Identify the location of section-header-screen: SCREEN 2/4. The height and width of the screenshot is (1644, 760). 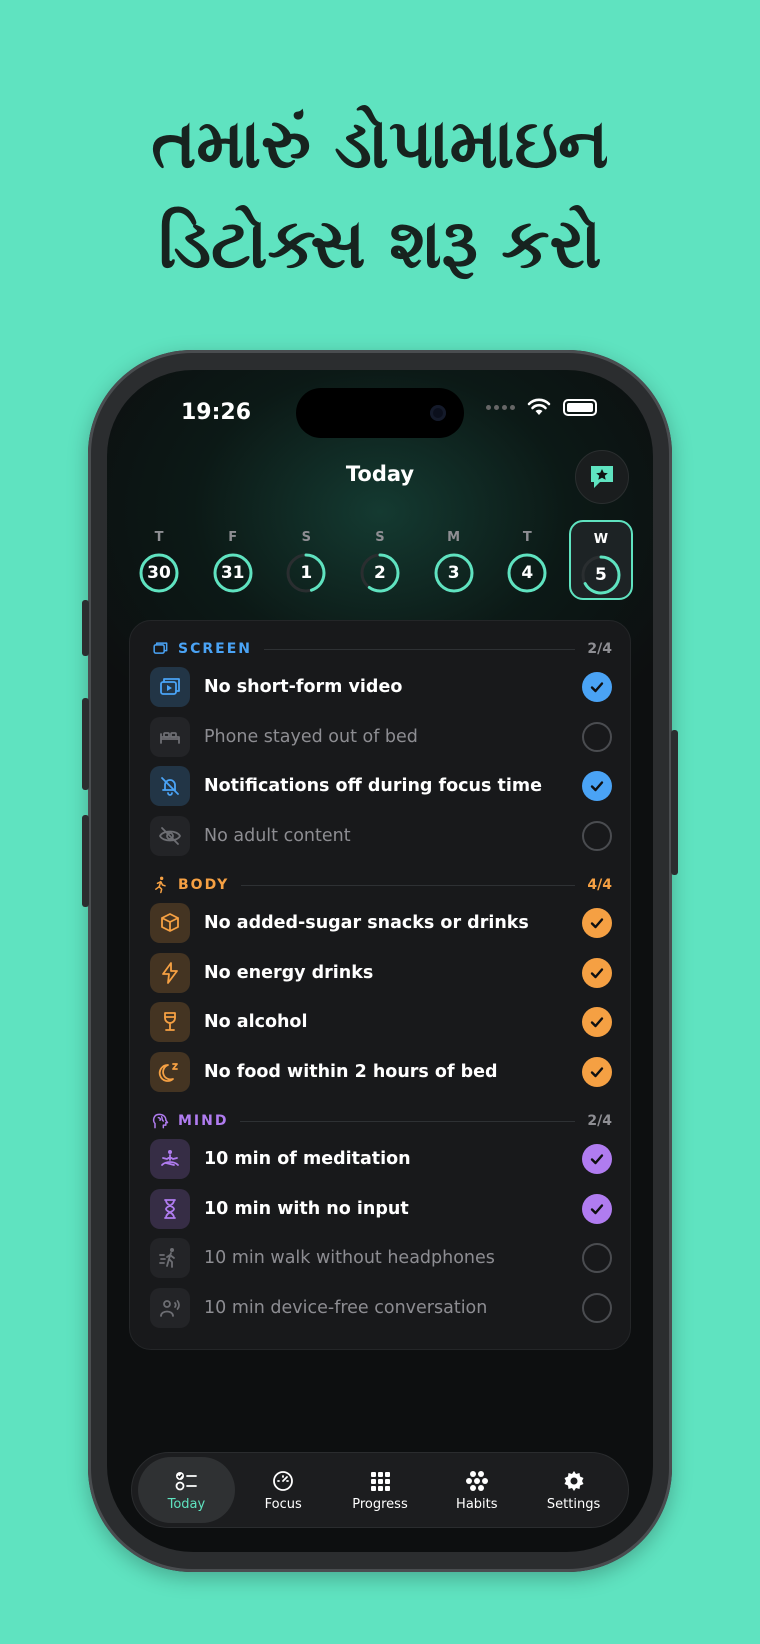
(381, 649).